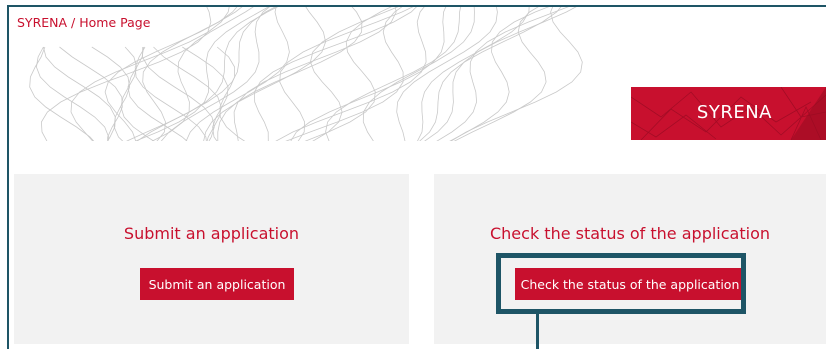  I want to click on breadcrumb-home-link: SYRENA, so click(42, 22).